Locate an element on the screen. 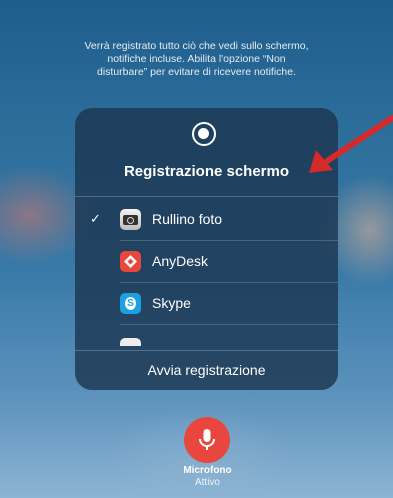 The height and width of the screenshot is (498, 393). microphone-status: Attivo is located at coordinates (207, 482).